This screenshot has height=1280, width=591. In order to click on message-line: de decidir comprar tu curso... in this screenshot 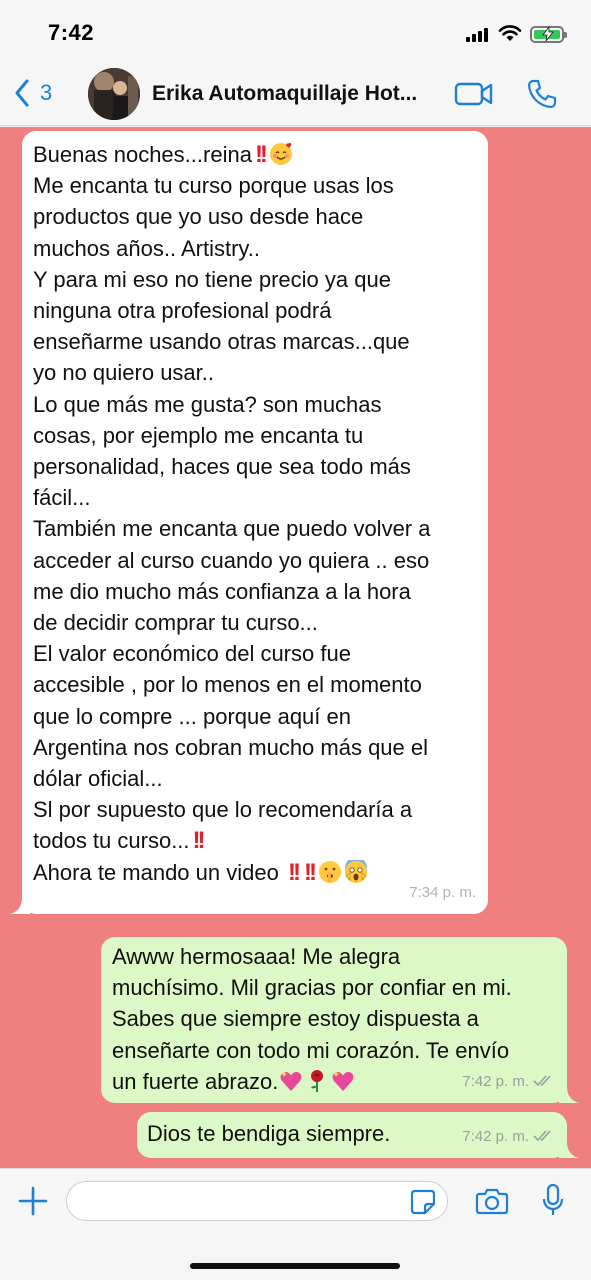, I will do `click(175, 623)`.